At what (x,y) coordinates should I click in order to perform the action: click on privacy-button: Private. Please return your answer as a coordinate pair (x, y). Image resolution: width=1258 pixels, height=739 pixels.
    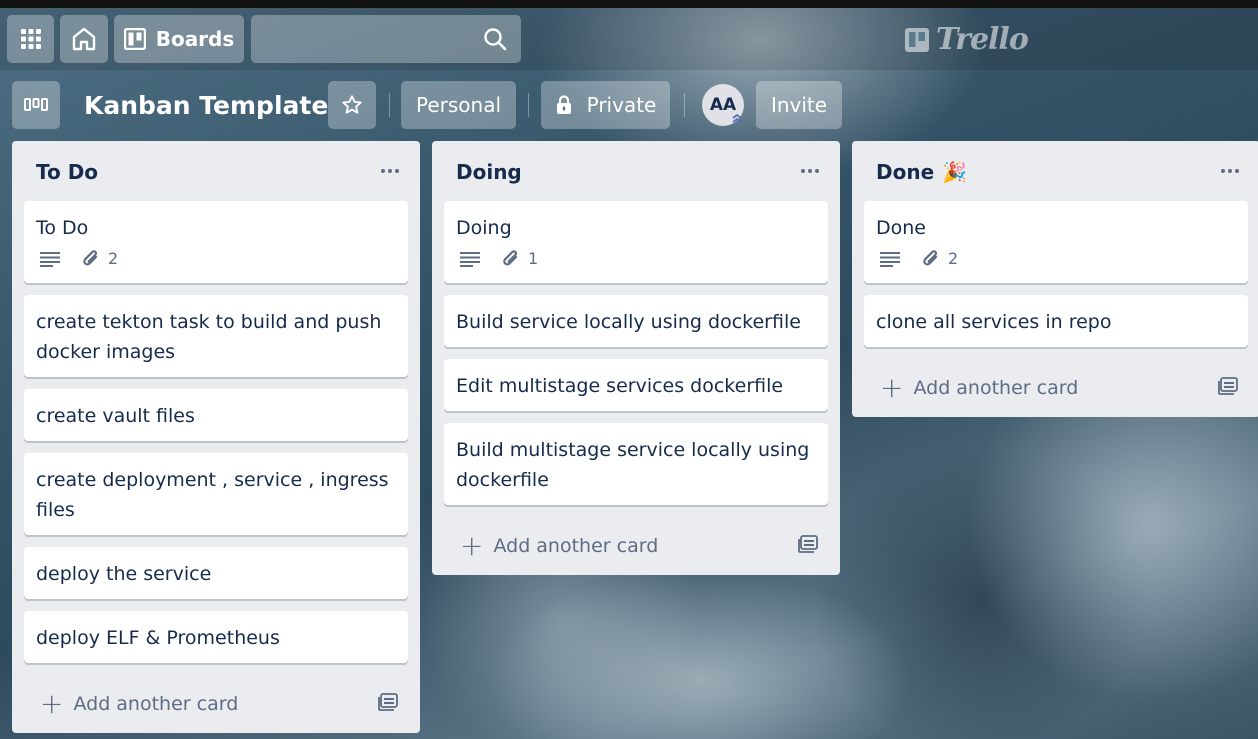
    Looking at the image, I should click on (605, 105).